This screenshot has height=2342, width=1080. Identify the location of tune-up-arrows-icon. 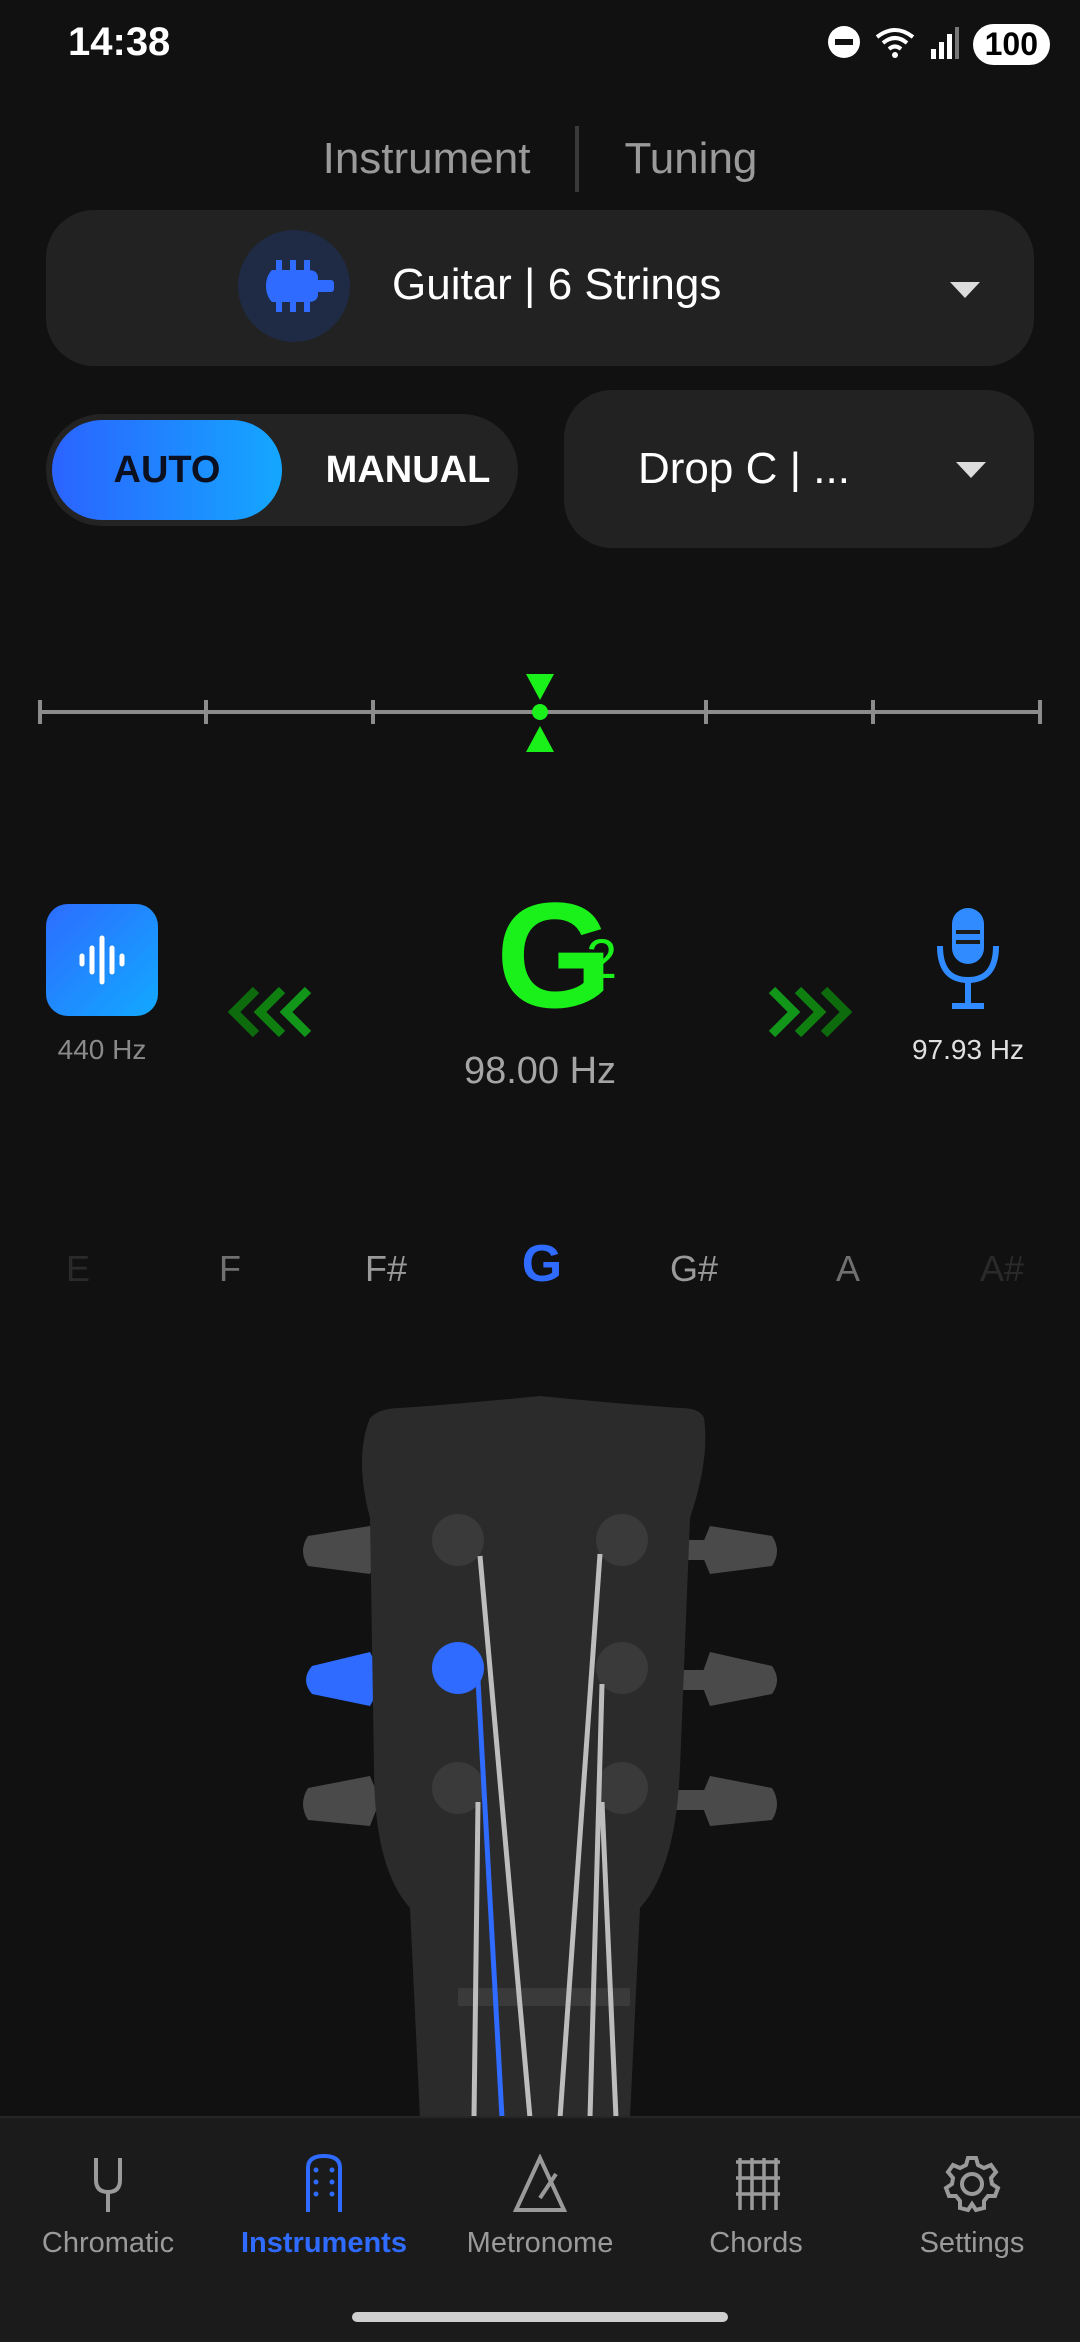
(272, 1014).